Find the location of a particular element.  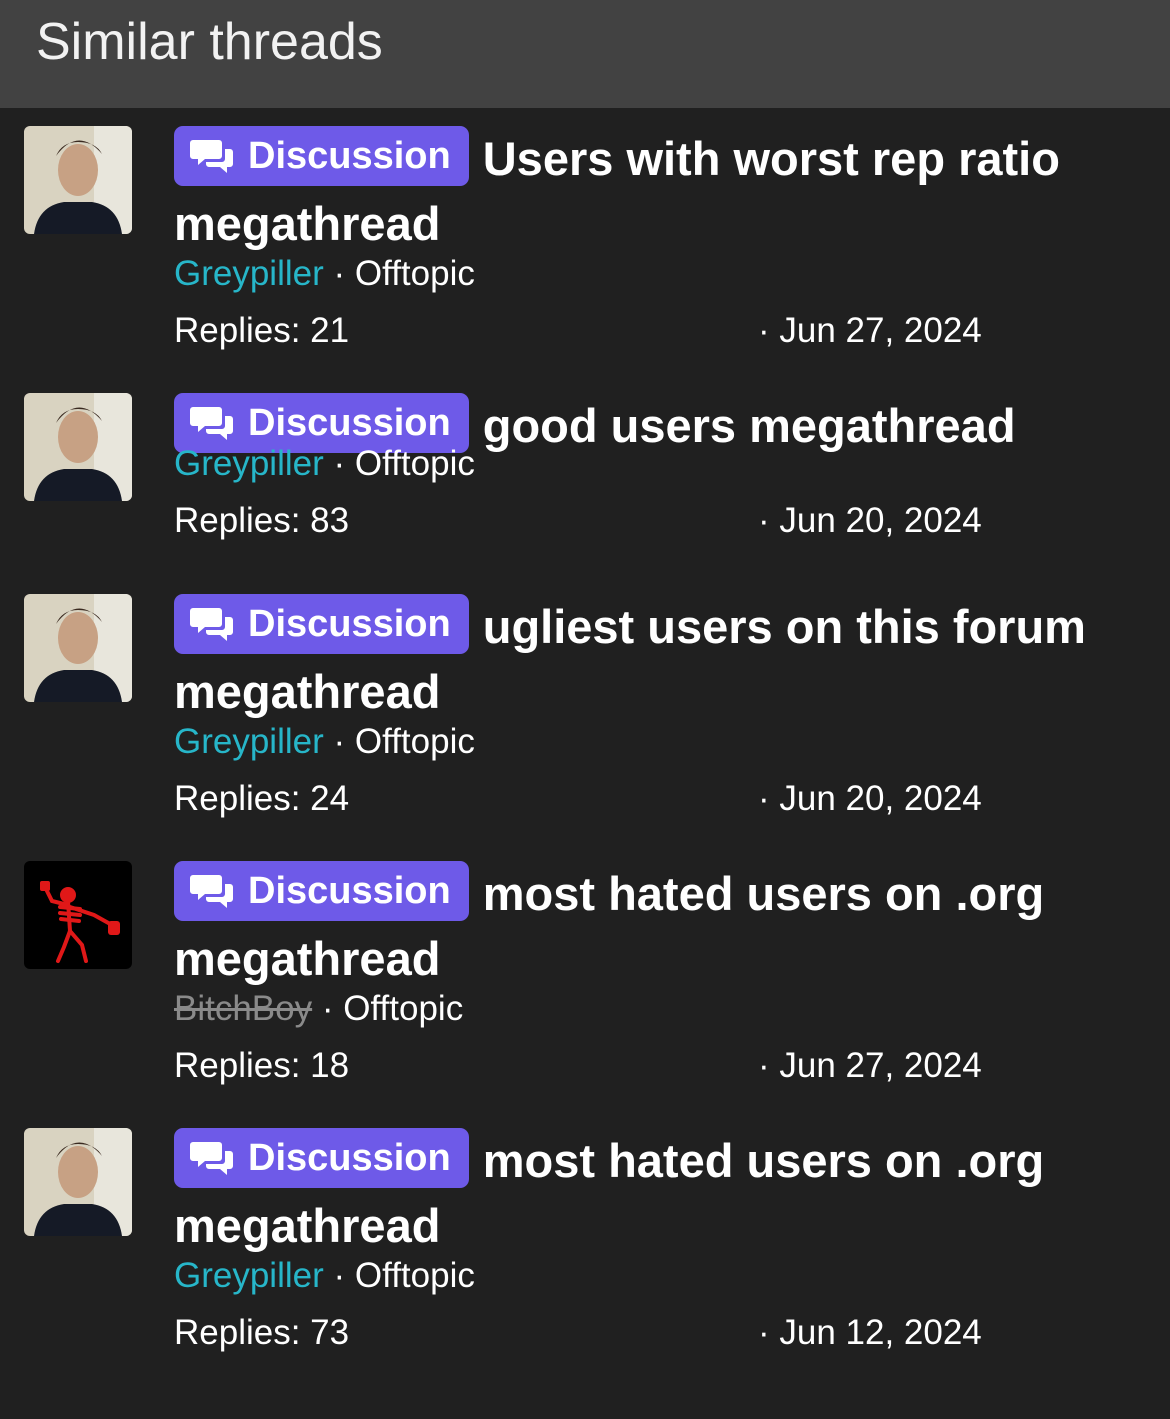

replies-count: Replies: 21 is located at coordinates (262, 330).